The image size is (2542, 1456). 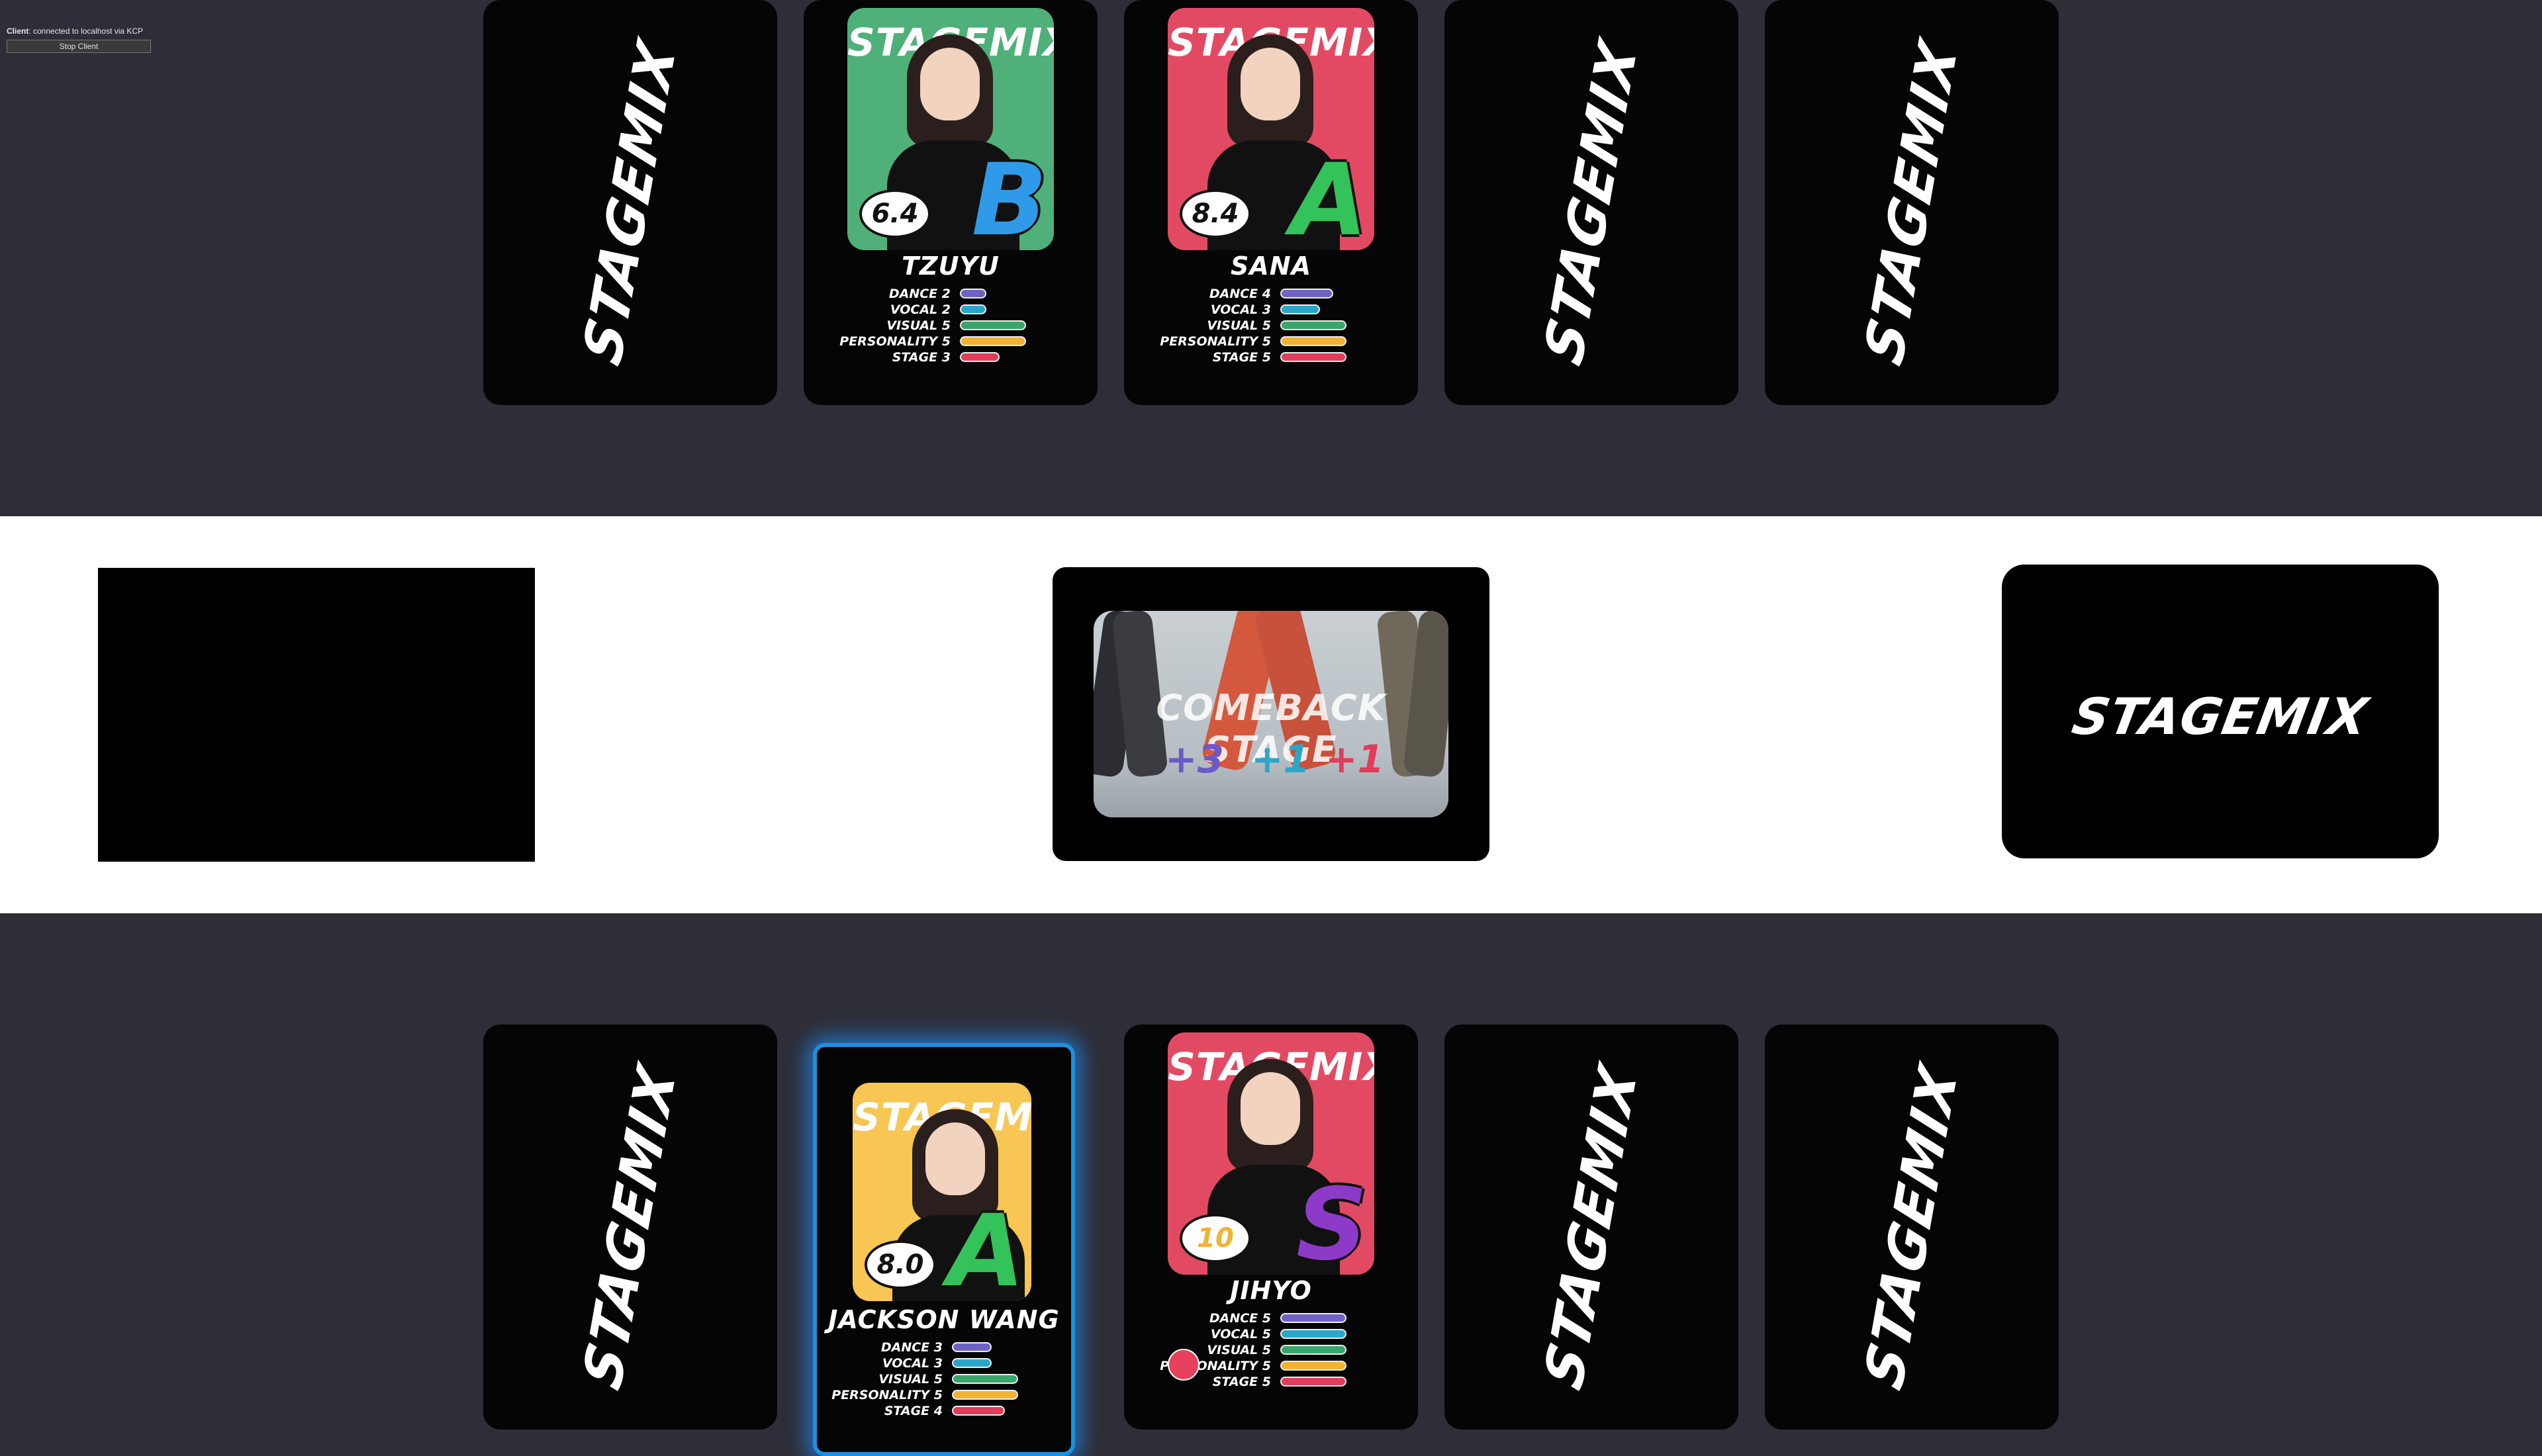 What do you see at coordinates (920, 294) in the screenshot?
I see `stat-label: DANCE 2` at bounding box center [920, 294].